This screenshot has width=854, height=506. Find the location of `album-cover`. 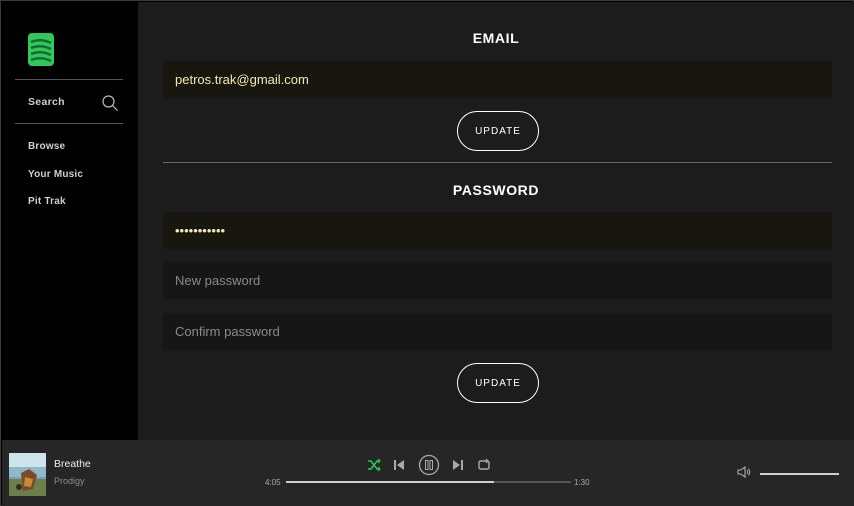

album-cover is located at coordinates (27, 474).